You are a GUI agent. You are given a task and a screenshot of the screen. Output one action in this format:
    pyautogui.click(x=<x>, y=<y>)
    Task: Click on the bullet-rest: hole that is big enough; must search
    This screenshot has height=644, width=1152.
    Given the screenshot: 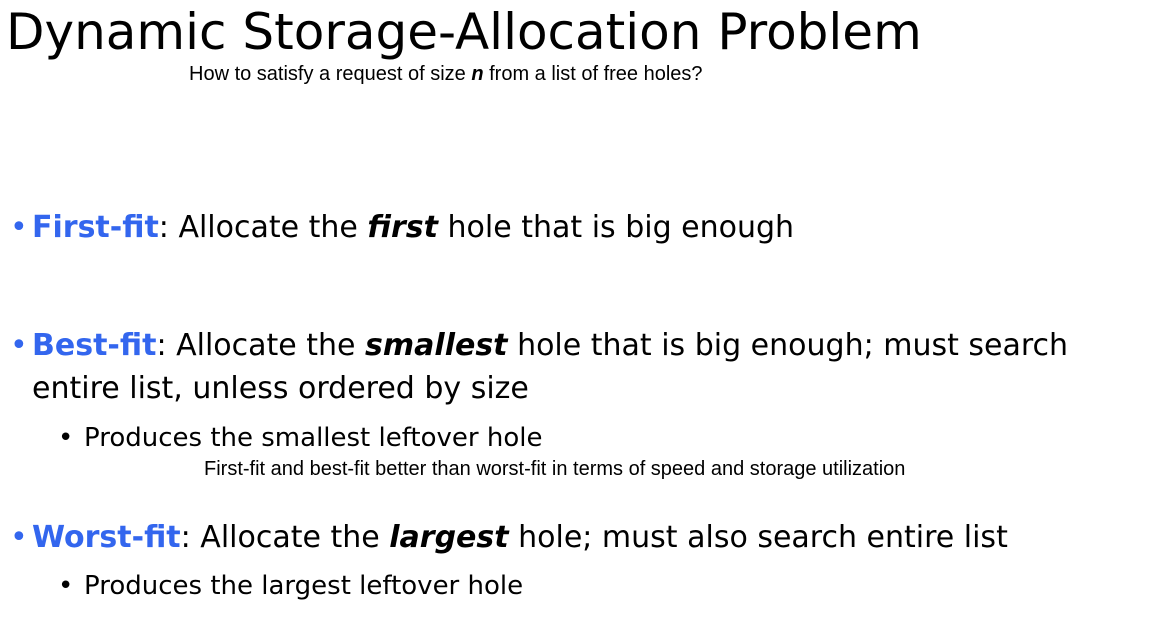 What is the action you would take?
    pyautogui.click(x=788, y=345)
    